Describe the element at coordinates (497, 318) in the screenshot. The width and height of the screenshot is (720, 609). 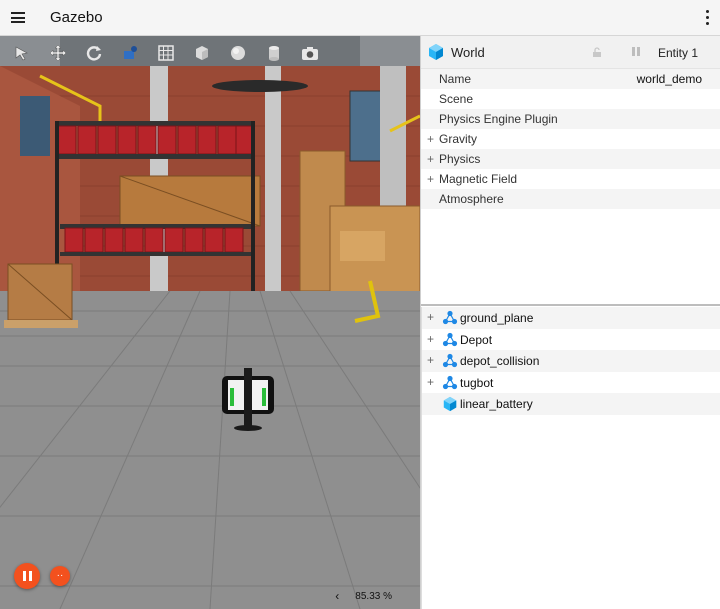
I see `tree-item-label: ground_plane` at that location.